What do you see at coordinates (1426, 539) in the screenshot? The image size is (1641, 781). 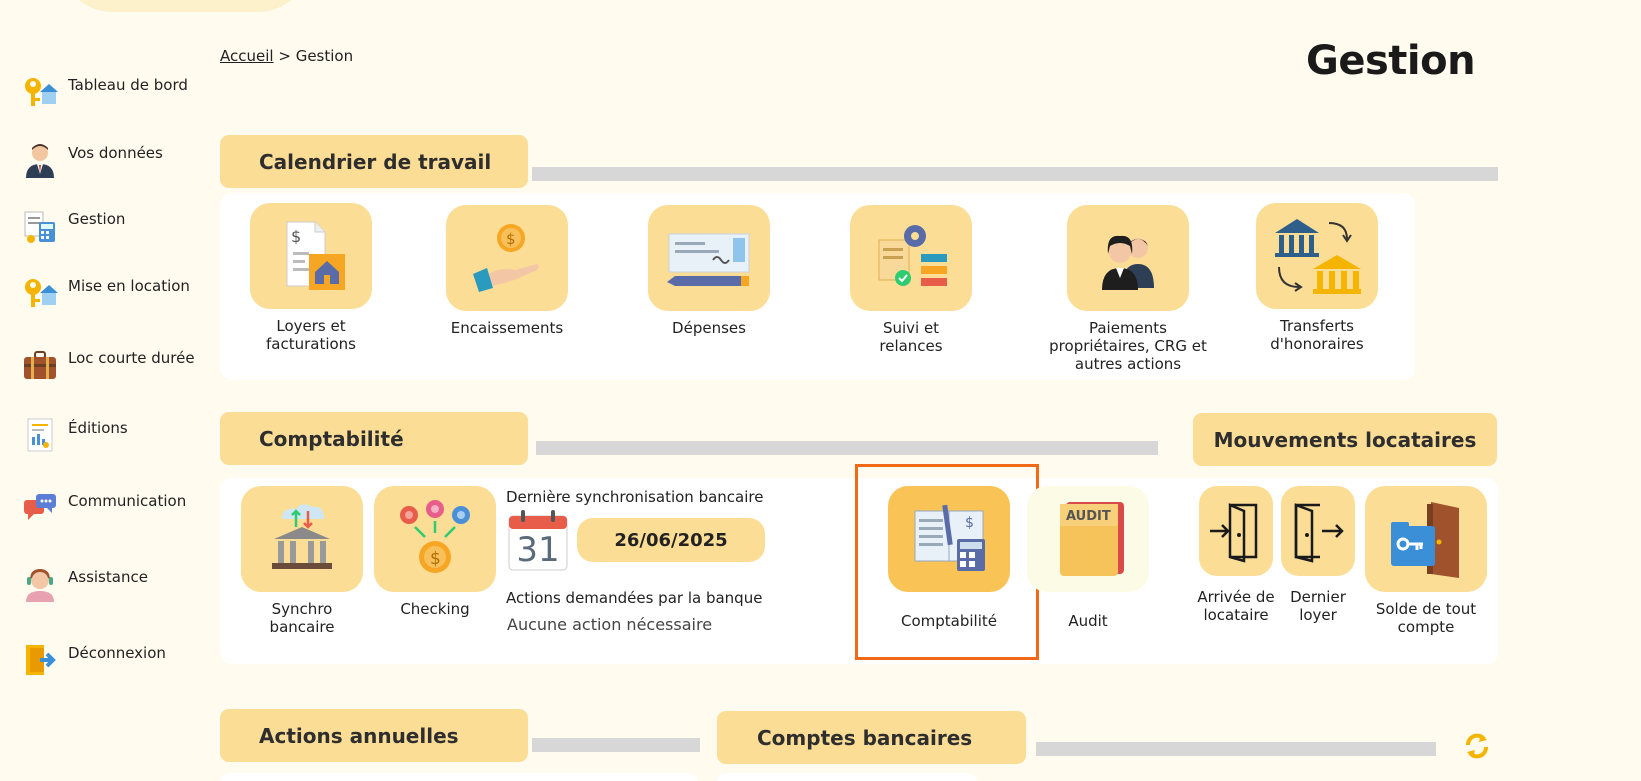 I see `key-folder-door-icon` at bounding box center [1426, 539].